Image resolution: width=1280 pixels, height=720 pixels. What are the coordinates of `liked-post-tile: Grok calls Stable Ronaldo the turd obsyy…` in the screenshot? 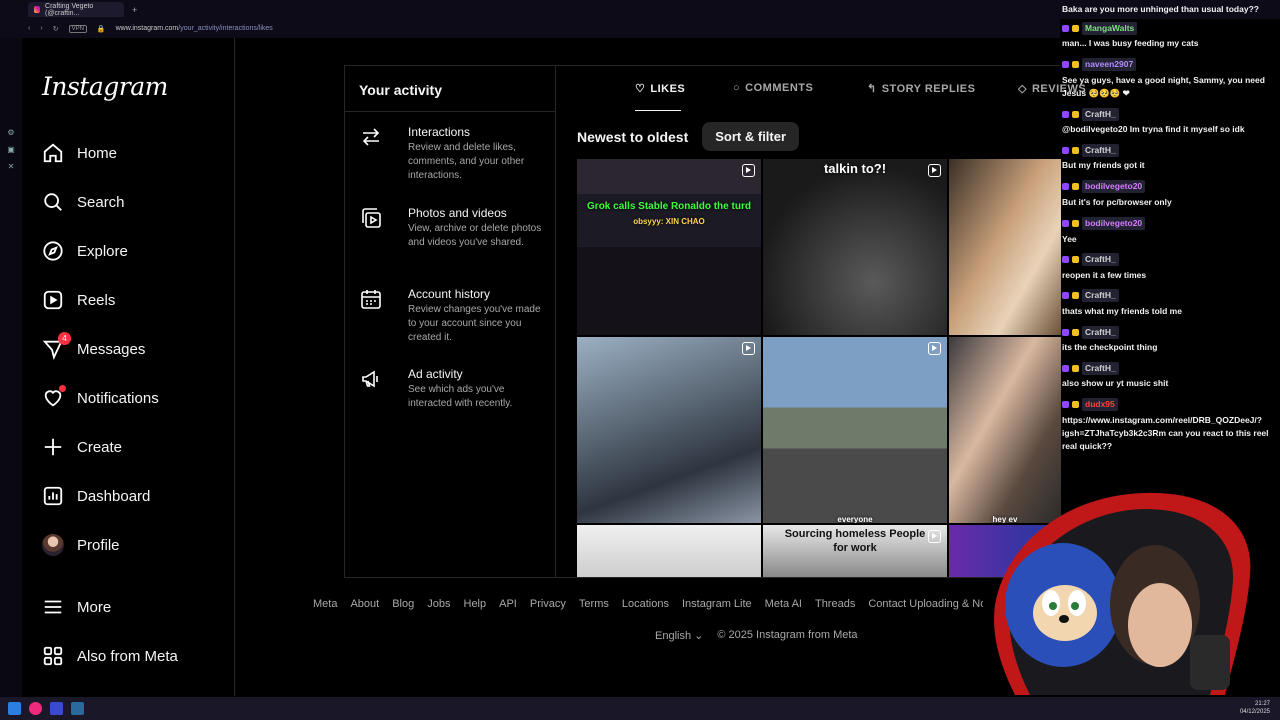 It's located at (669, 247).